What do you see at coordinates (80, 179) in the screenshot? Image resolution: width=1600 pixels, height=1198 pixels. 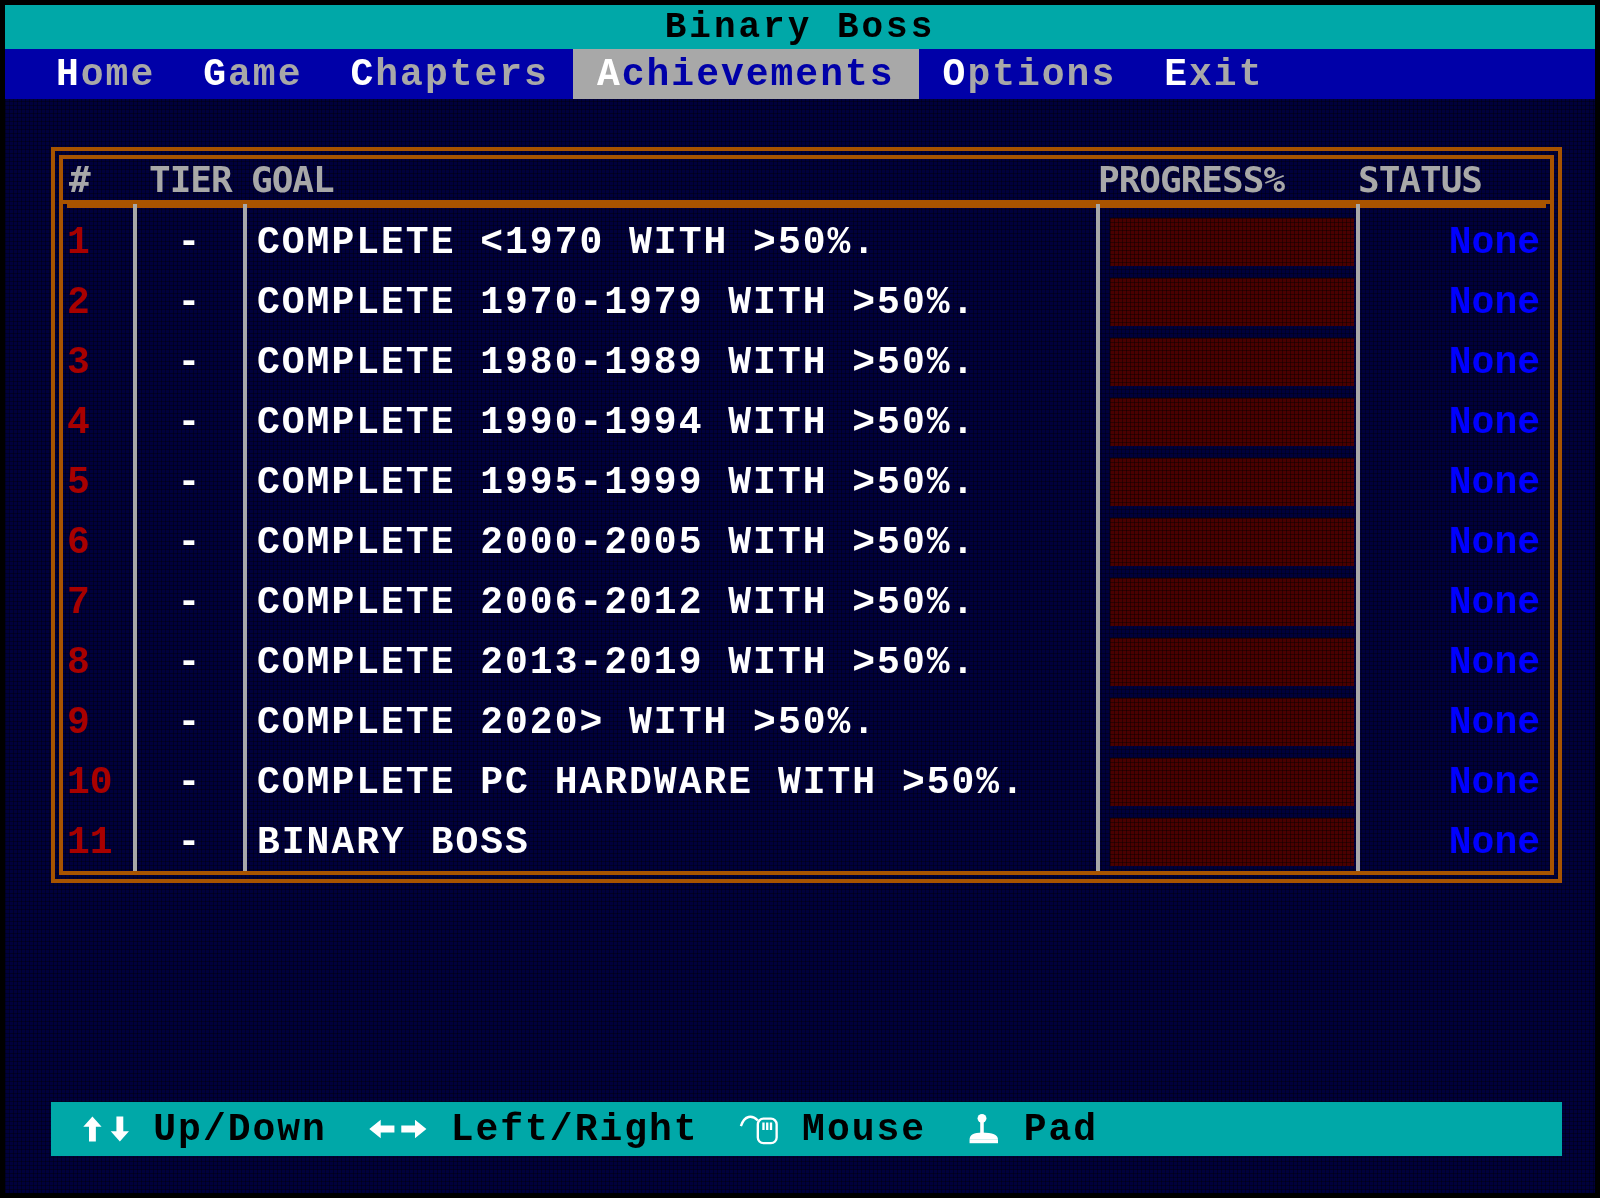 I see `column-header: #` at bounding box center [80, 179].